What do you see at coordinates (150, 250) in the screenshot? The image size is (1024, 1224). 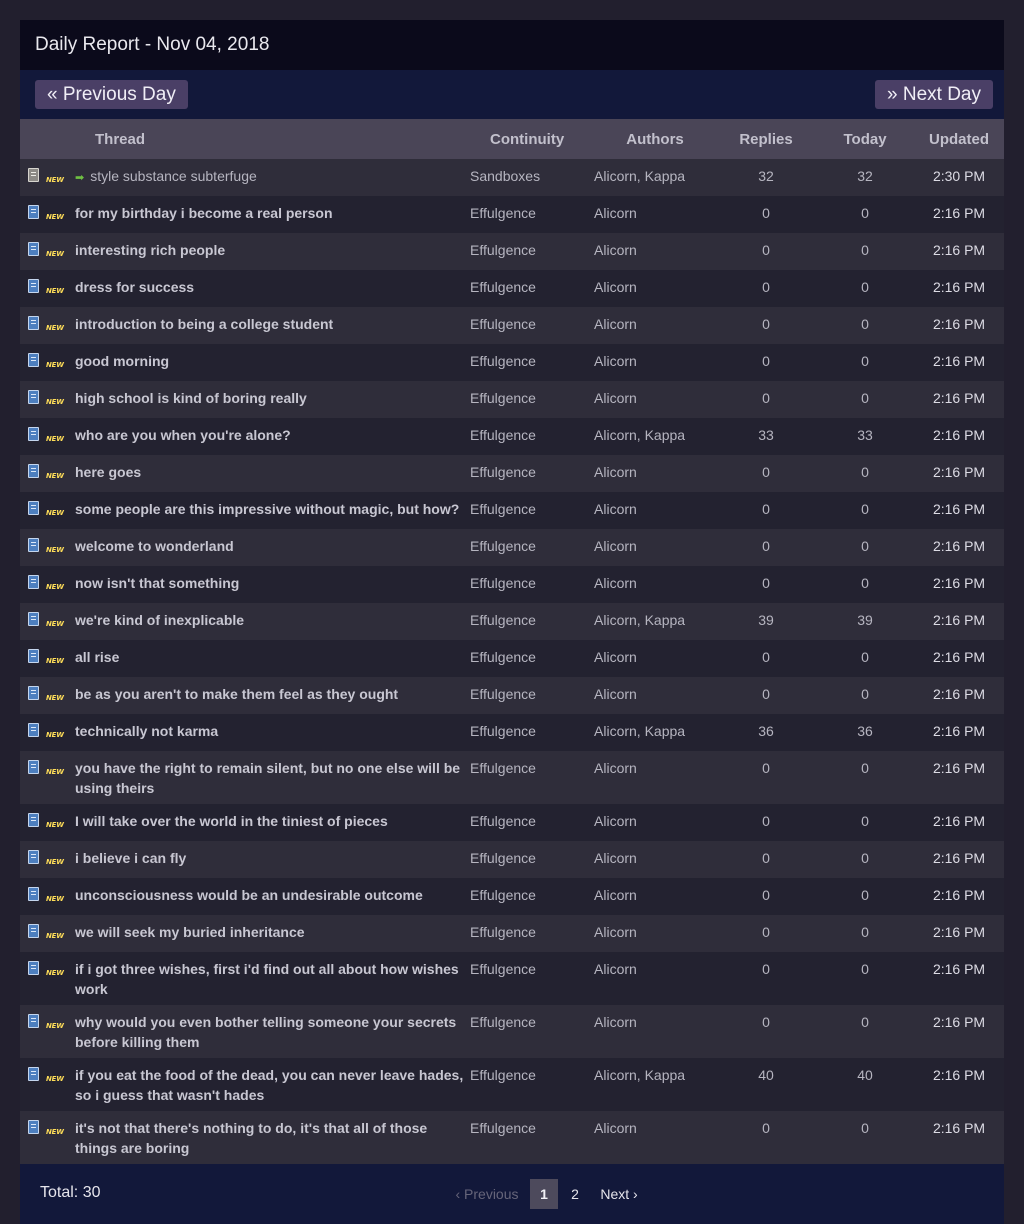 I see `thread-title-link: interesting rich people` at bounding box center [150, 250].